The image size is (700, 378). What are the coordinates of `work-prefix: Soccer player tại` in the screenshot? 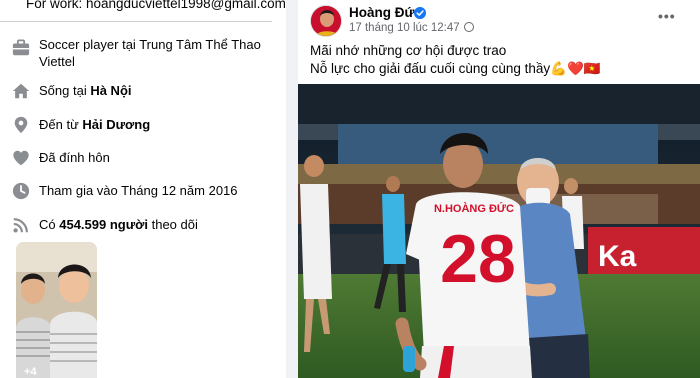 It's located at (89, 44).